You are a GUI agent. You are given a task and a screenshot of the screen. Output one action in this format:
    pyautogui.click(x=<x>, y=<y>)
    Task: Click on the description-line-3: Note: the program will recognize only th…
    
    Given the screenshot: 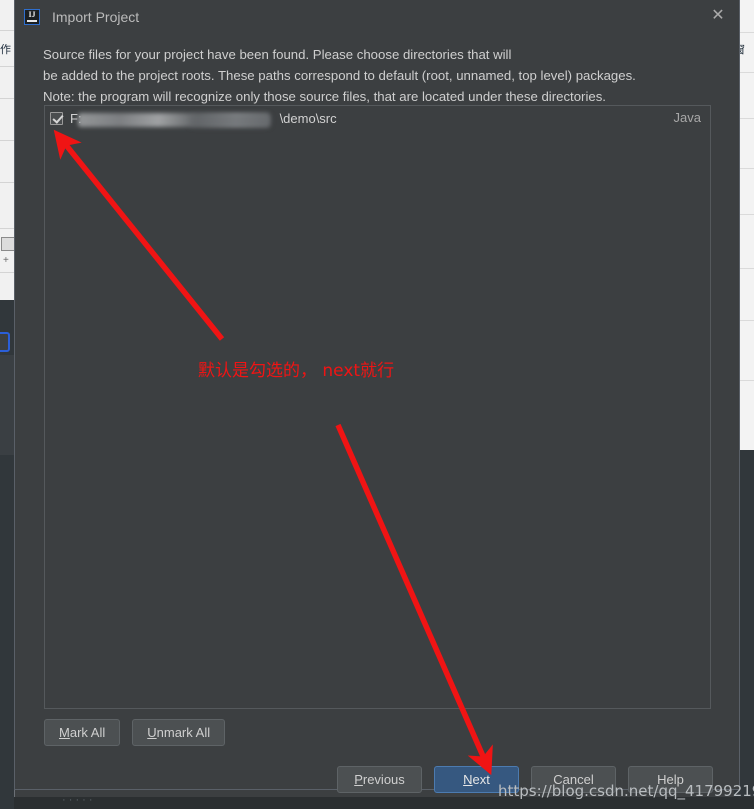 What is the action you would take?
    pyautogui.click(x=324, y=96)
    